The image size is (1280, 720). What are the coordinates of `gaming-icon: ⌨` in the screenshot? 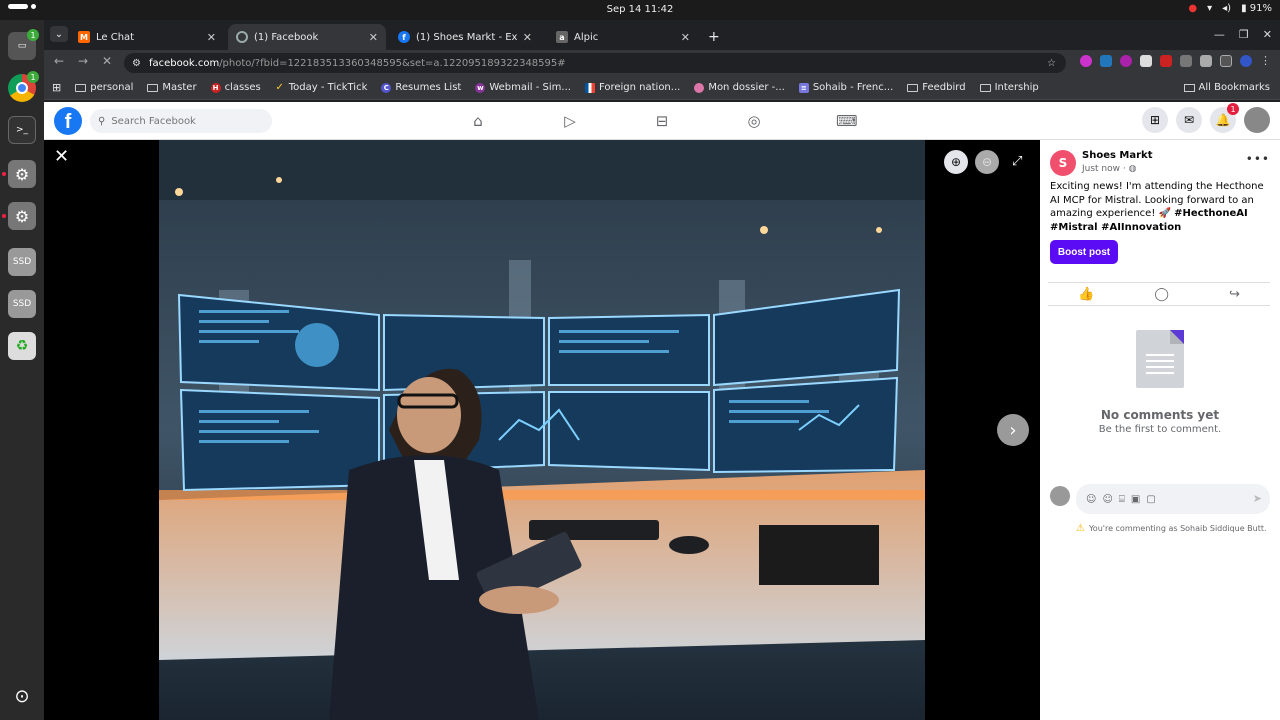 It's located at (847, 121).